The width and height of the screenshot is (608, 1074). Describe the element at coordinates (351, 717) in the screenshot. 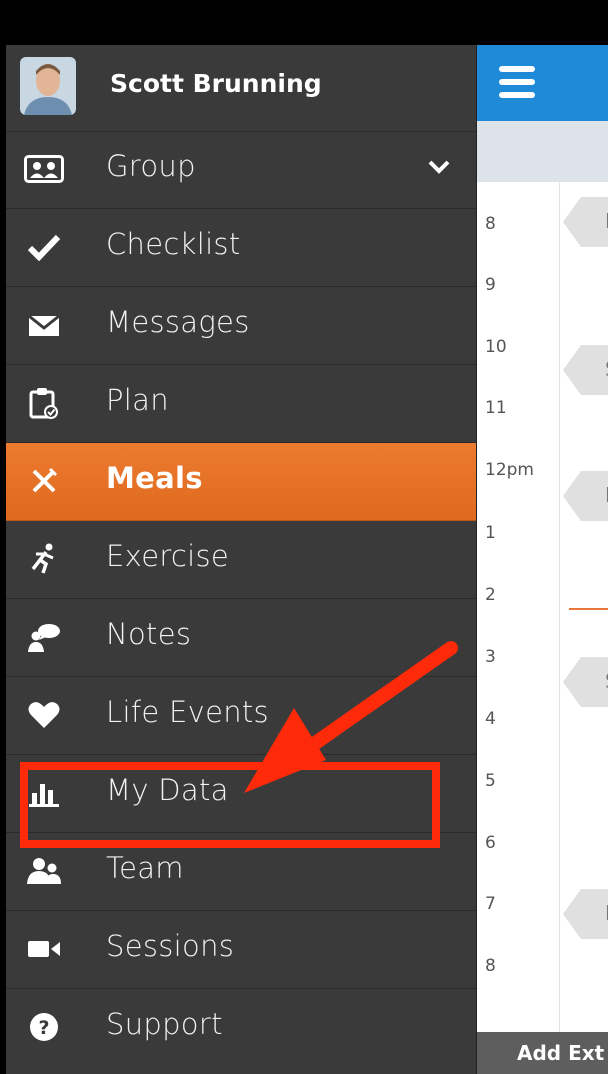

I see `annotation-arrow` at that location.